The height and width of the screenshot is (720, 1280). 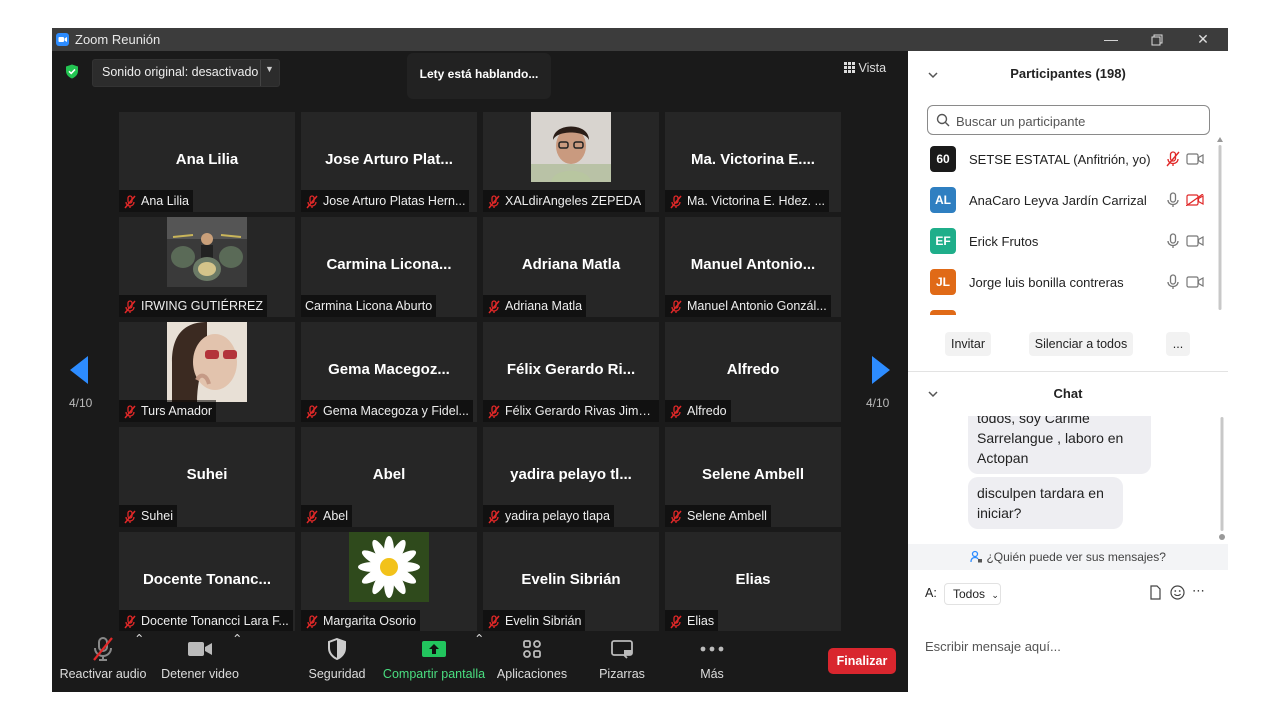 I want to click on file-icon, so click(x=1155, y=594).